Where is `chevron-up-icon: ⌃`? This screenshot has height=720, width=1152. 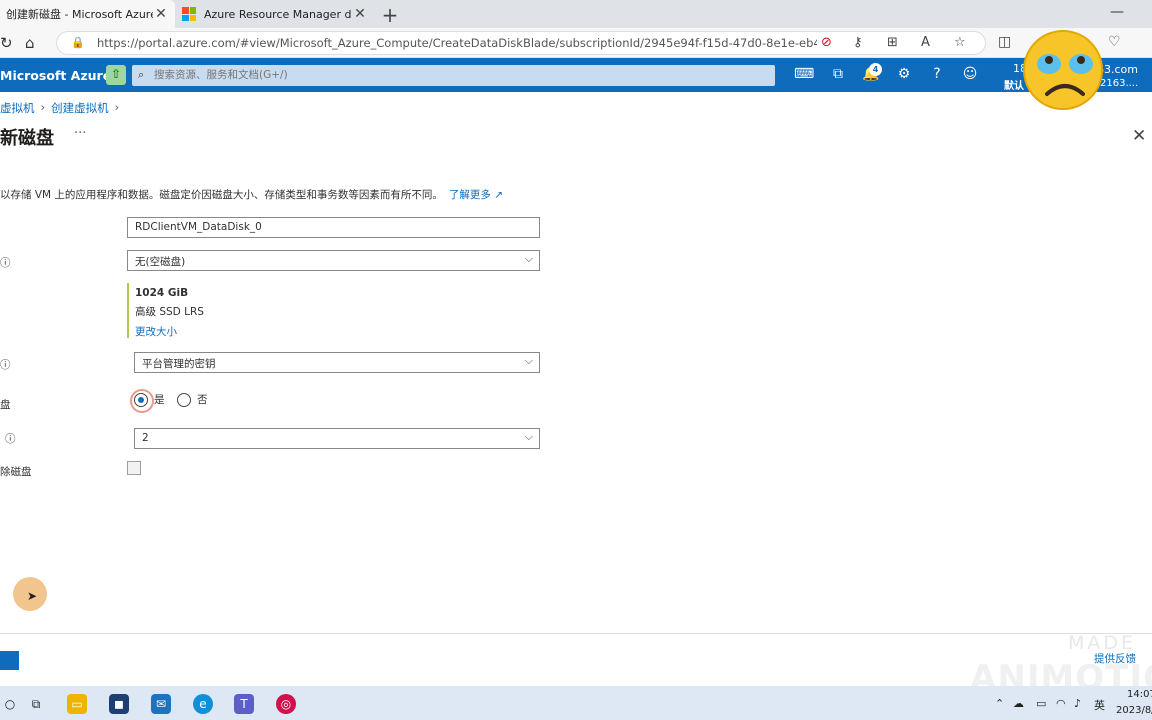
chevron-up-icon: ⌃ is located at coordinates (999, 703).